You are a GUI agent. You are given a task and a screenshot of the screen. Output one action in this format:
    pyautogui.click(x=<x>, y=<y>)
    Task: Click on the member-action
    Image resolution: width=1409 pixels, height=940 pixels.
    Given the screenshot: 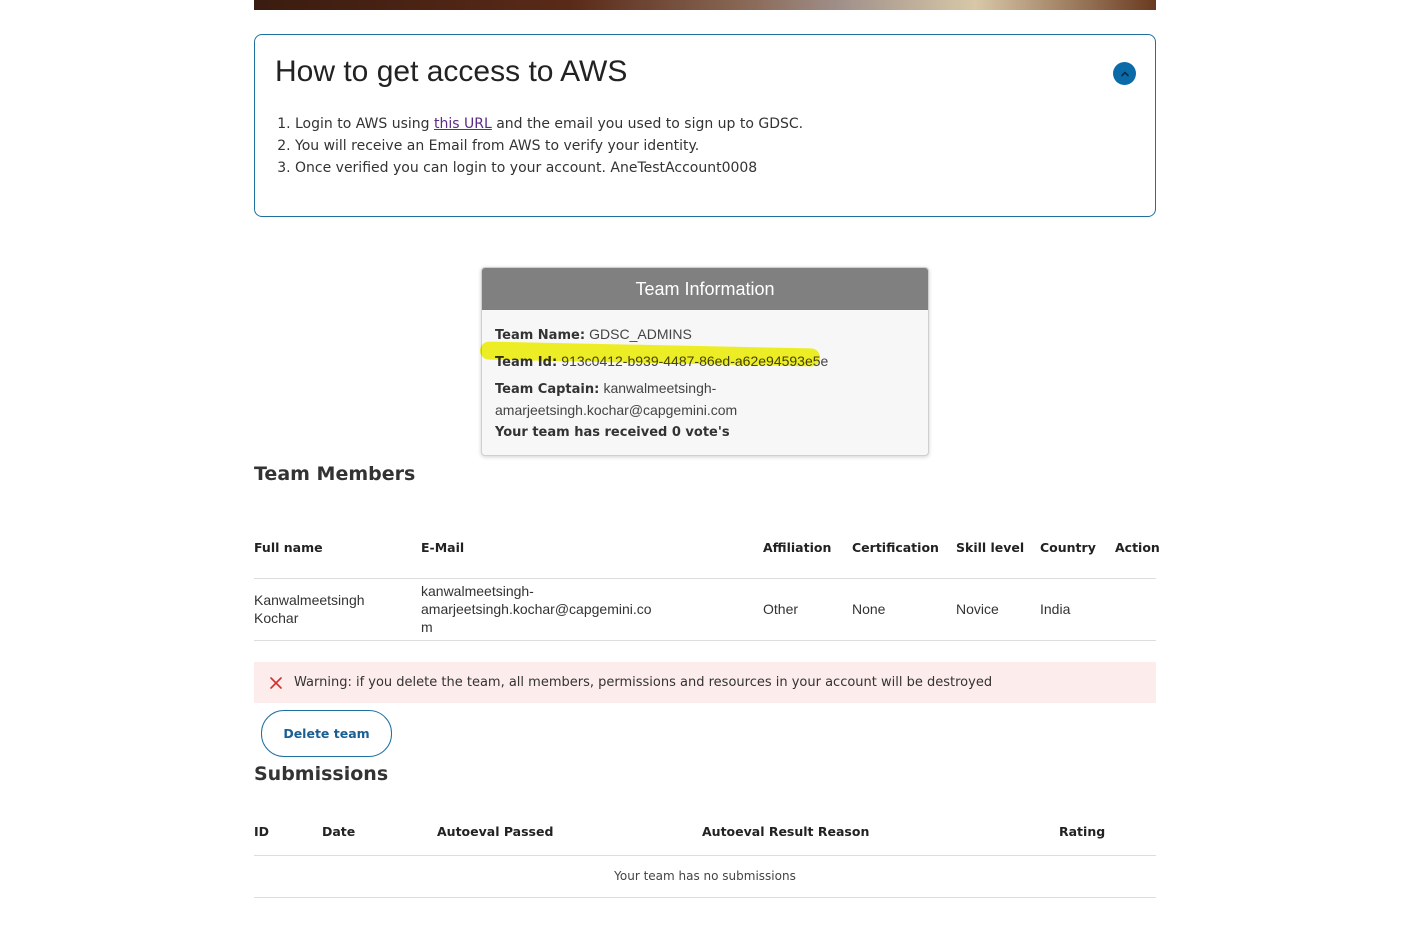 What is the action you would take?
    pyautogui.click(x=1135, y=609)
    